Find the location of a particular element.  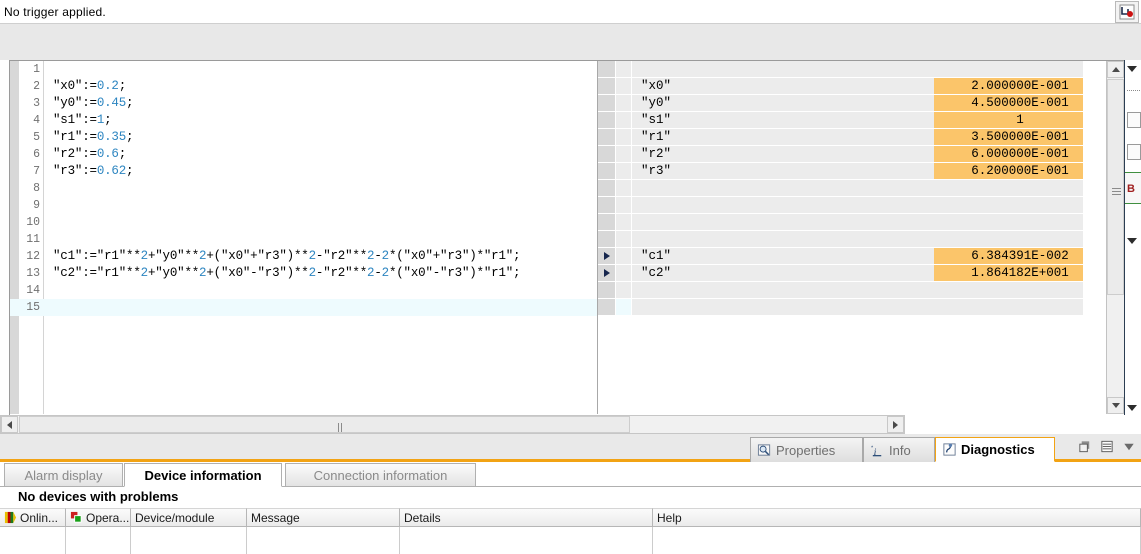

editor-vertical-scrollbar is located at coordinates (1115, 237).